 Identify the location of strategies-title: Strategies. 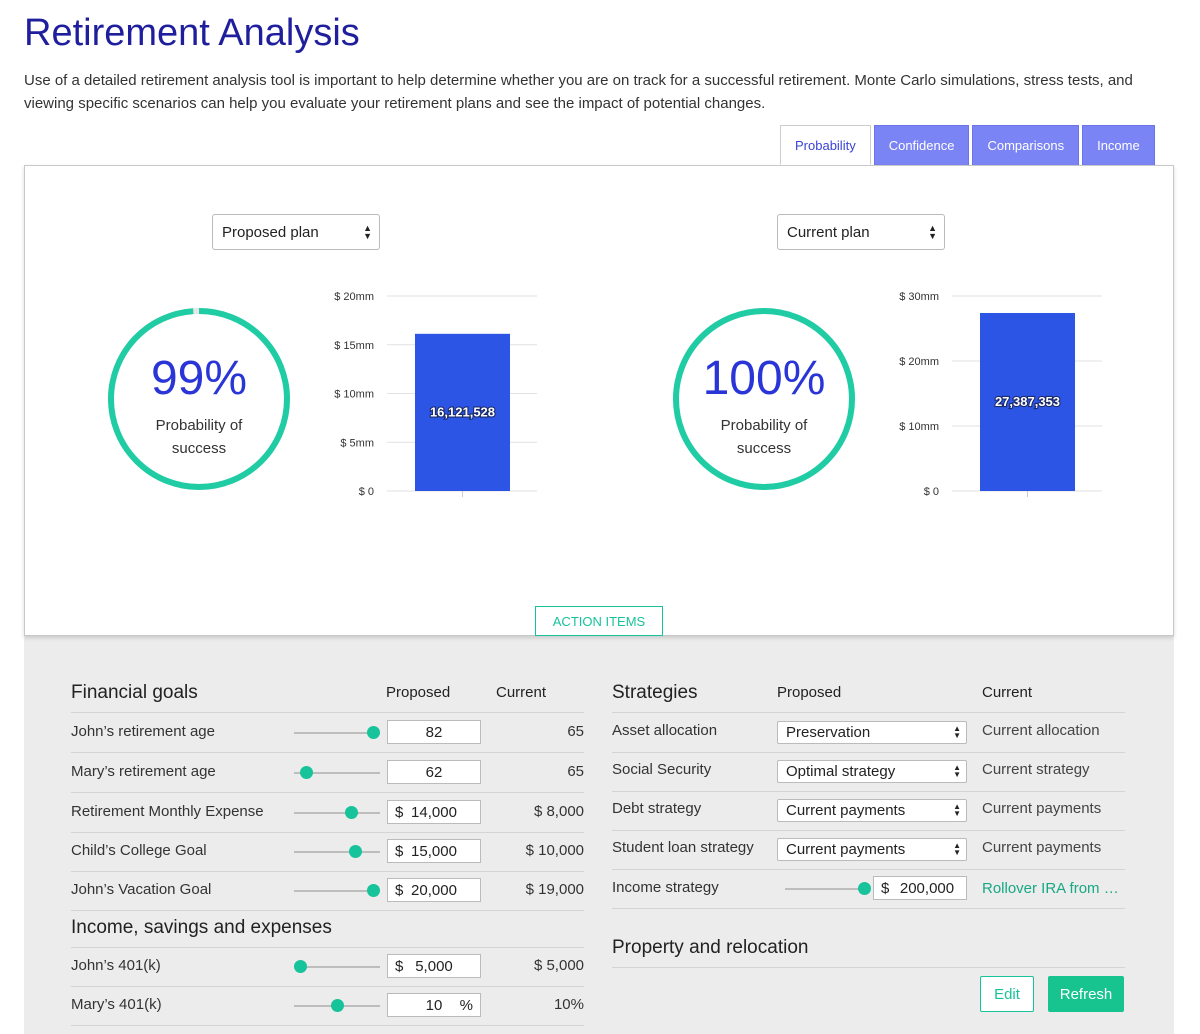
(655, 692).